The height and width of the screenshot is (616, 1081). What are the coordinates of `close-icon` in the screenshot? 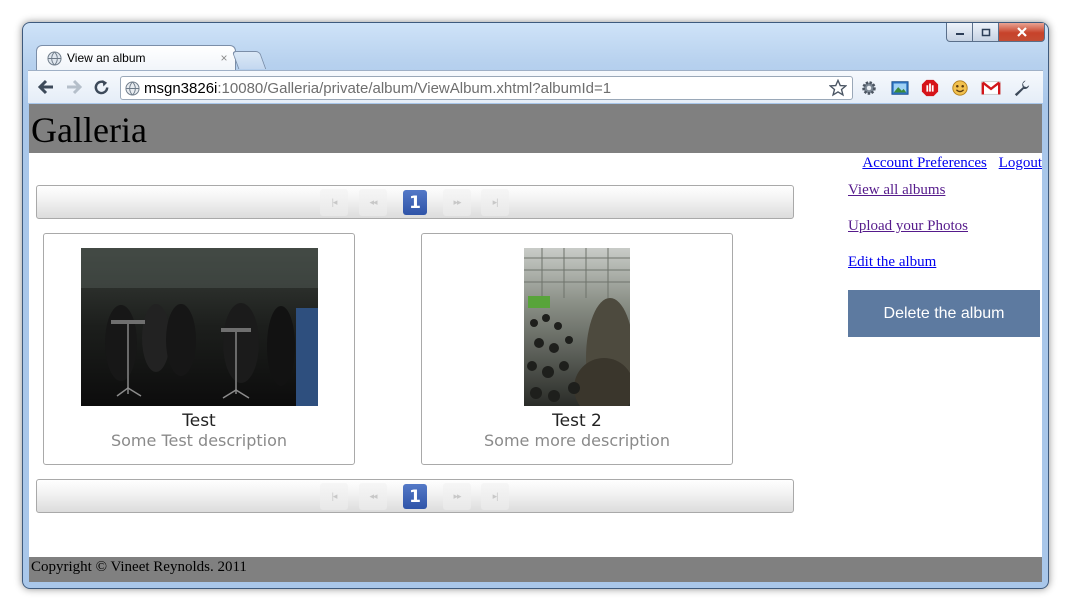 It's located at (1021, 32).